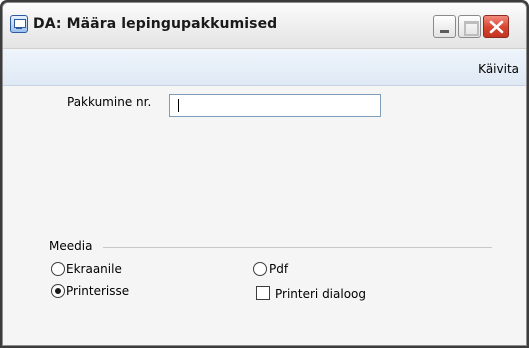 This screenshot has height=348, width=529. I want to click on printer-radio-label: Printerisse, so click(97, 291).